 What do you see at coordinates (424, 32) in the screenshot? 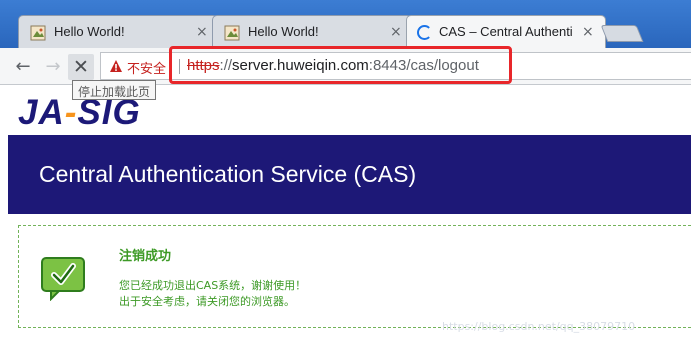
I see `loading-spinner-icon` at bounding box center [424, 32].